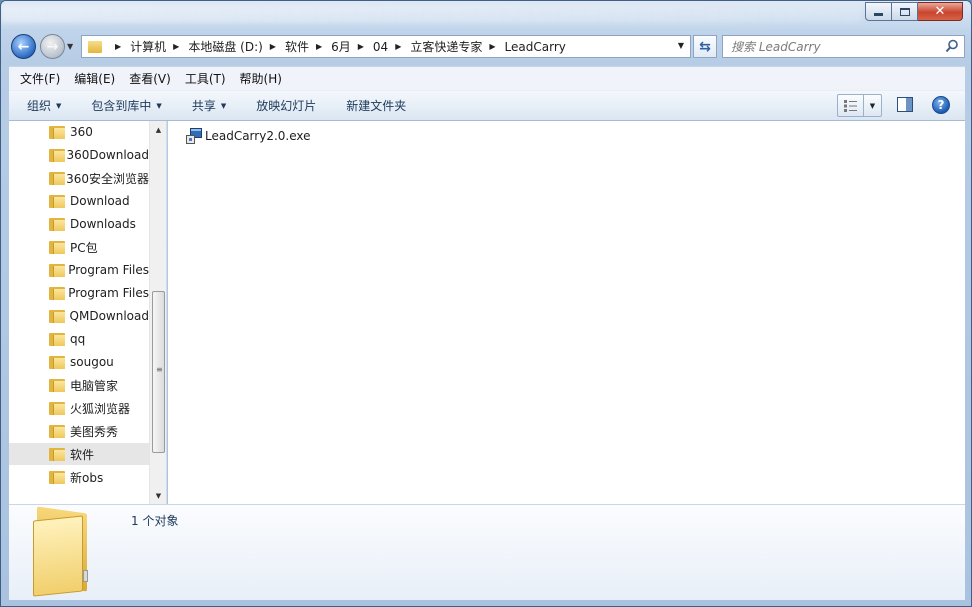  Describe the element at coordinates (79, 155) in the screenshot. I see `tree-item-360download: 360Download` at that location.